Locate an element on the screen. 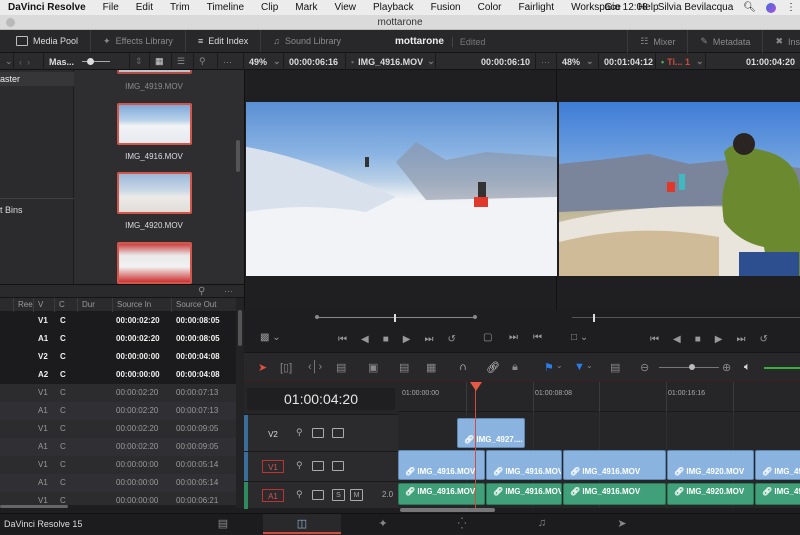 Image resolution: width=800 pixels, height=535 pixels. timeline-clip-v1: 🔗︎ IMG_49 is located at coordinates (777, 465).